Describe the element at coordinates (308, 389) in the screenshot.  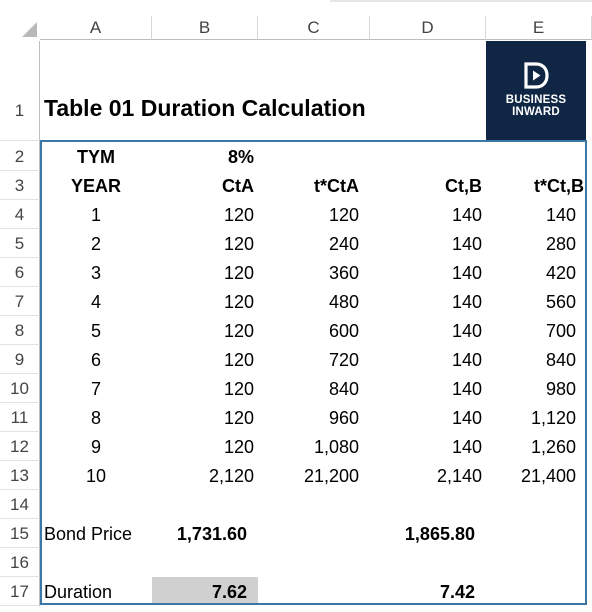
I see `tcta-cell: 840` at that location.